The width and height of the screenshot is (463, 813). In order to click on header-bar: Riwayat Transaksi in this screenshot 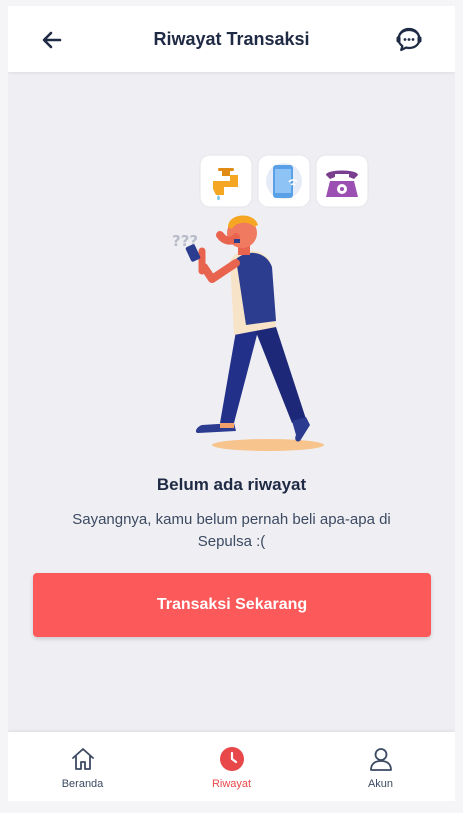, I will do `click(231, 39)`.